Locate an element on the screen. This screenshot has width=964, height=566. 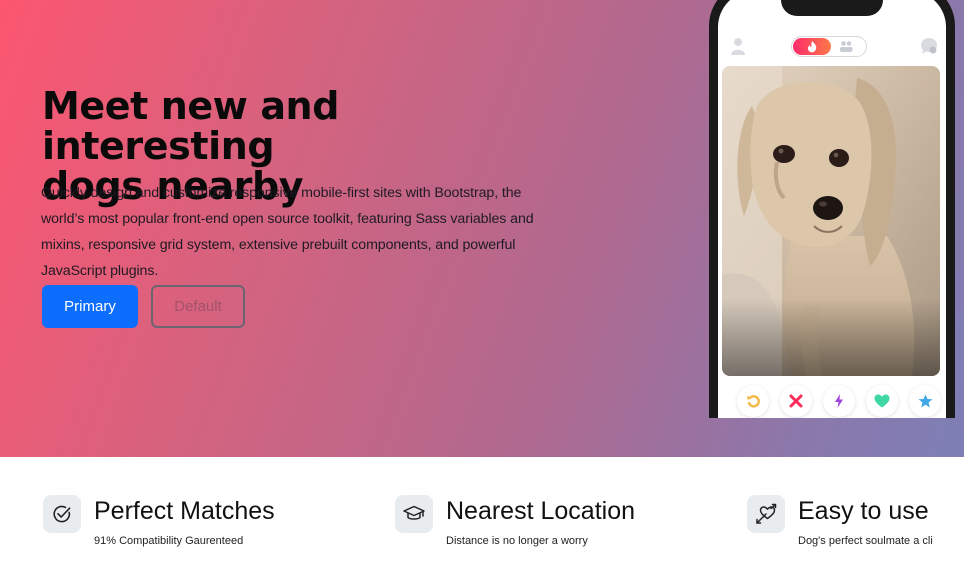
hero-title-line1: Meet new and interesting is located at coordinates (191, 126).